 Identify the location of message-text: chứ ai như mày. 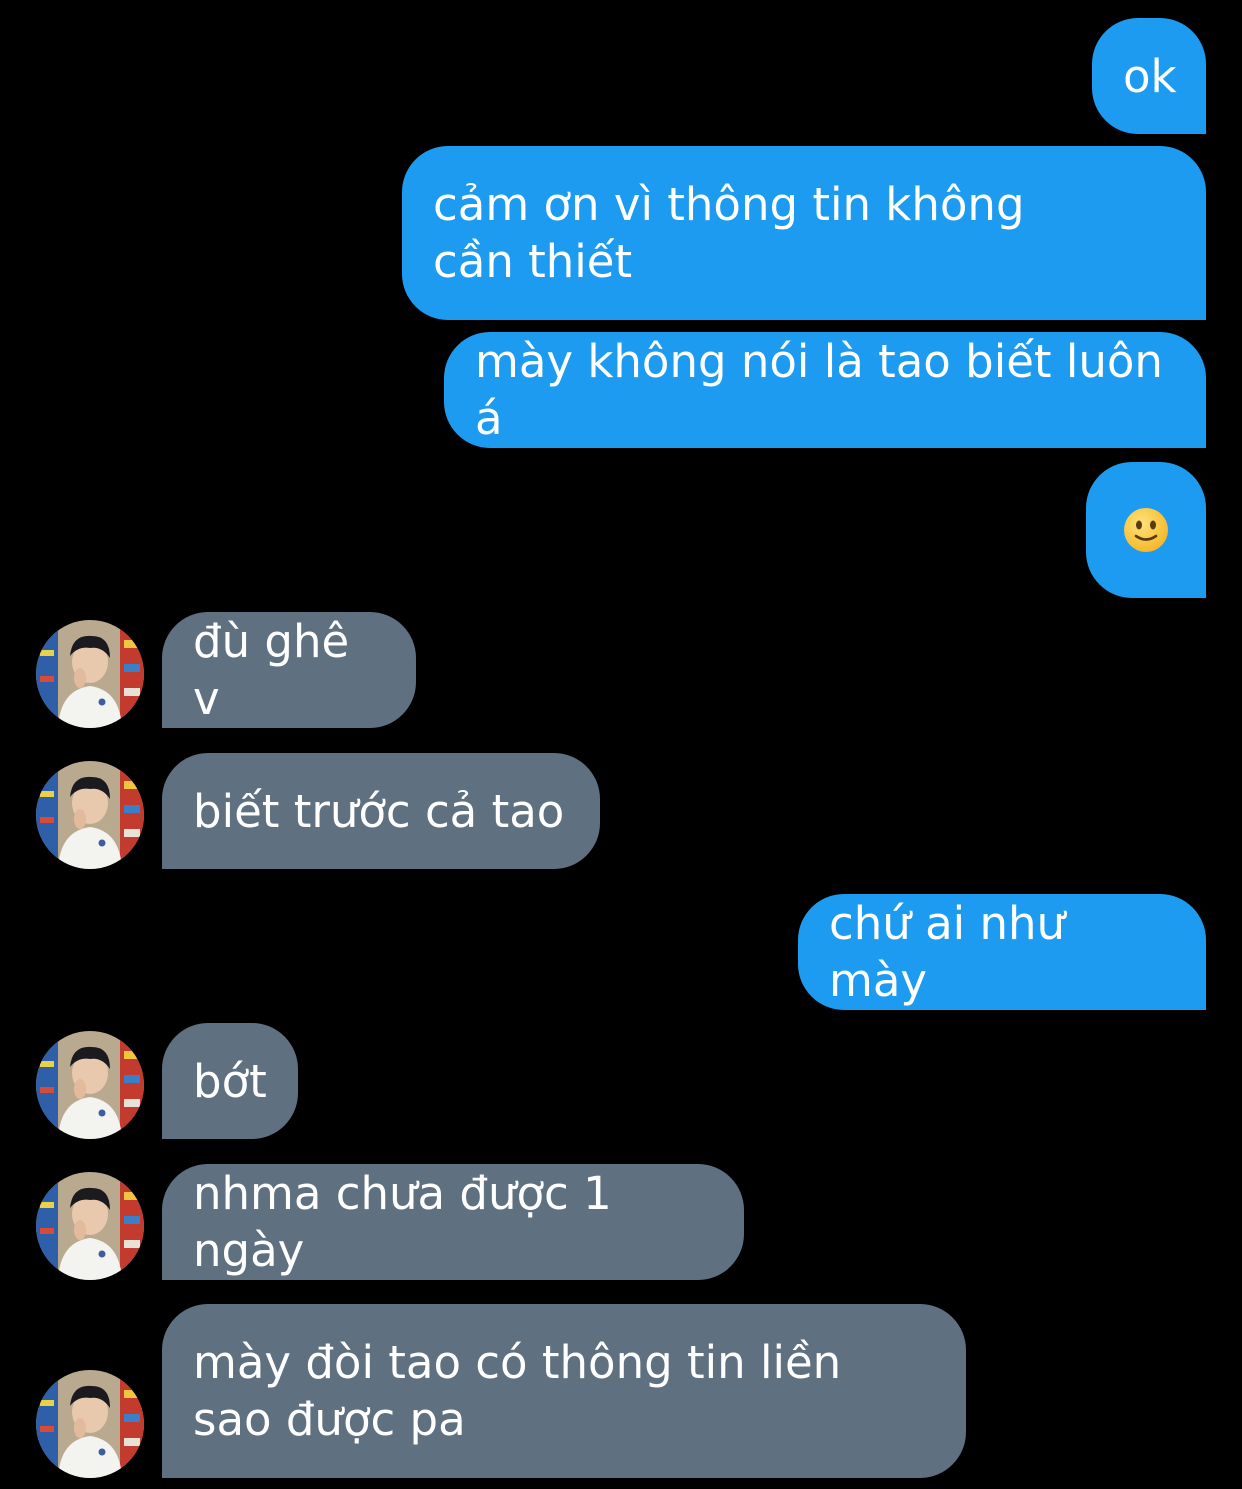
(954, 952).